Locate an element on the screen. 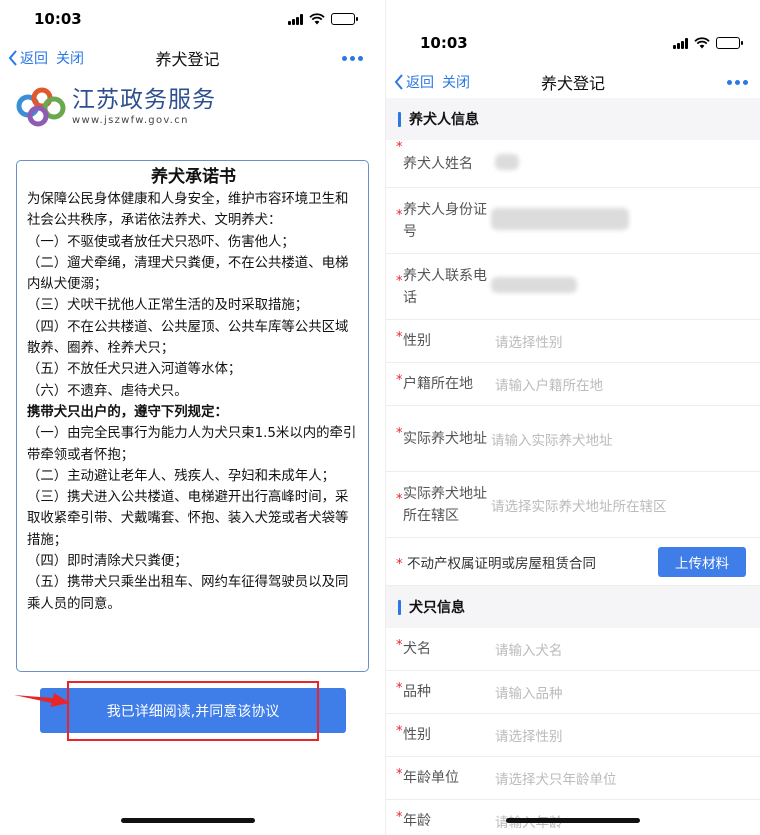 Image resolution: width=760 pixels, height=835 pixels. dog-name-input: 请输入犬名 is located at coordinates (620, 649).